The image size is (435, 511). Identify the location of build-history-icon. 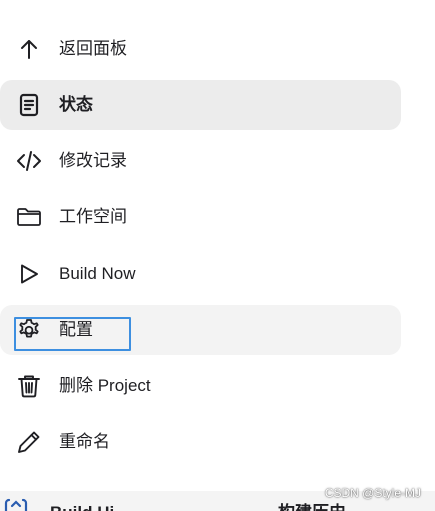
(16, 504).